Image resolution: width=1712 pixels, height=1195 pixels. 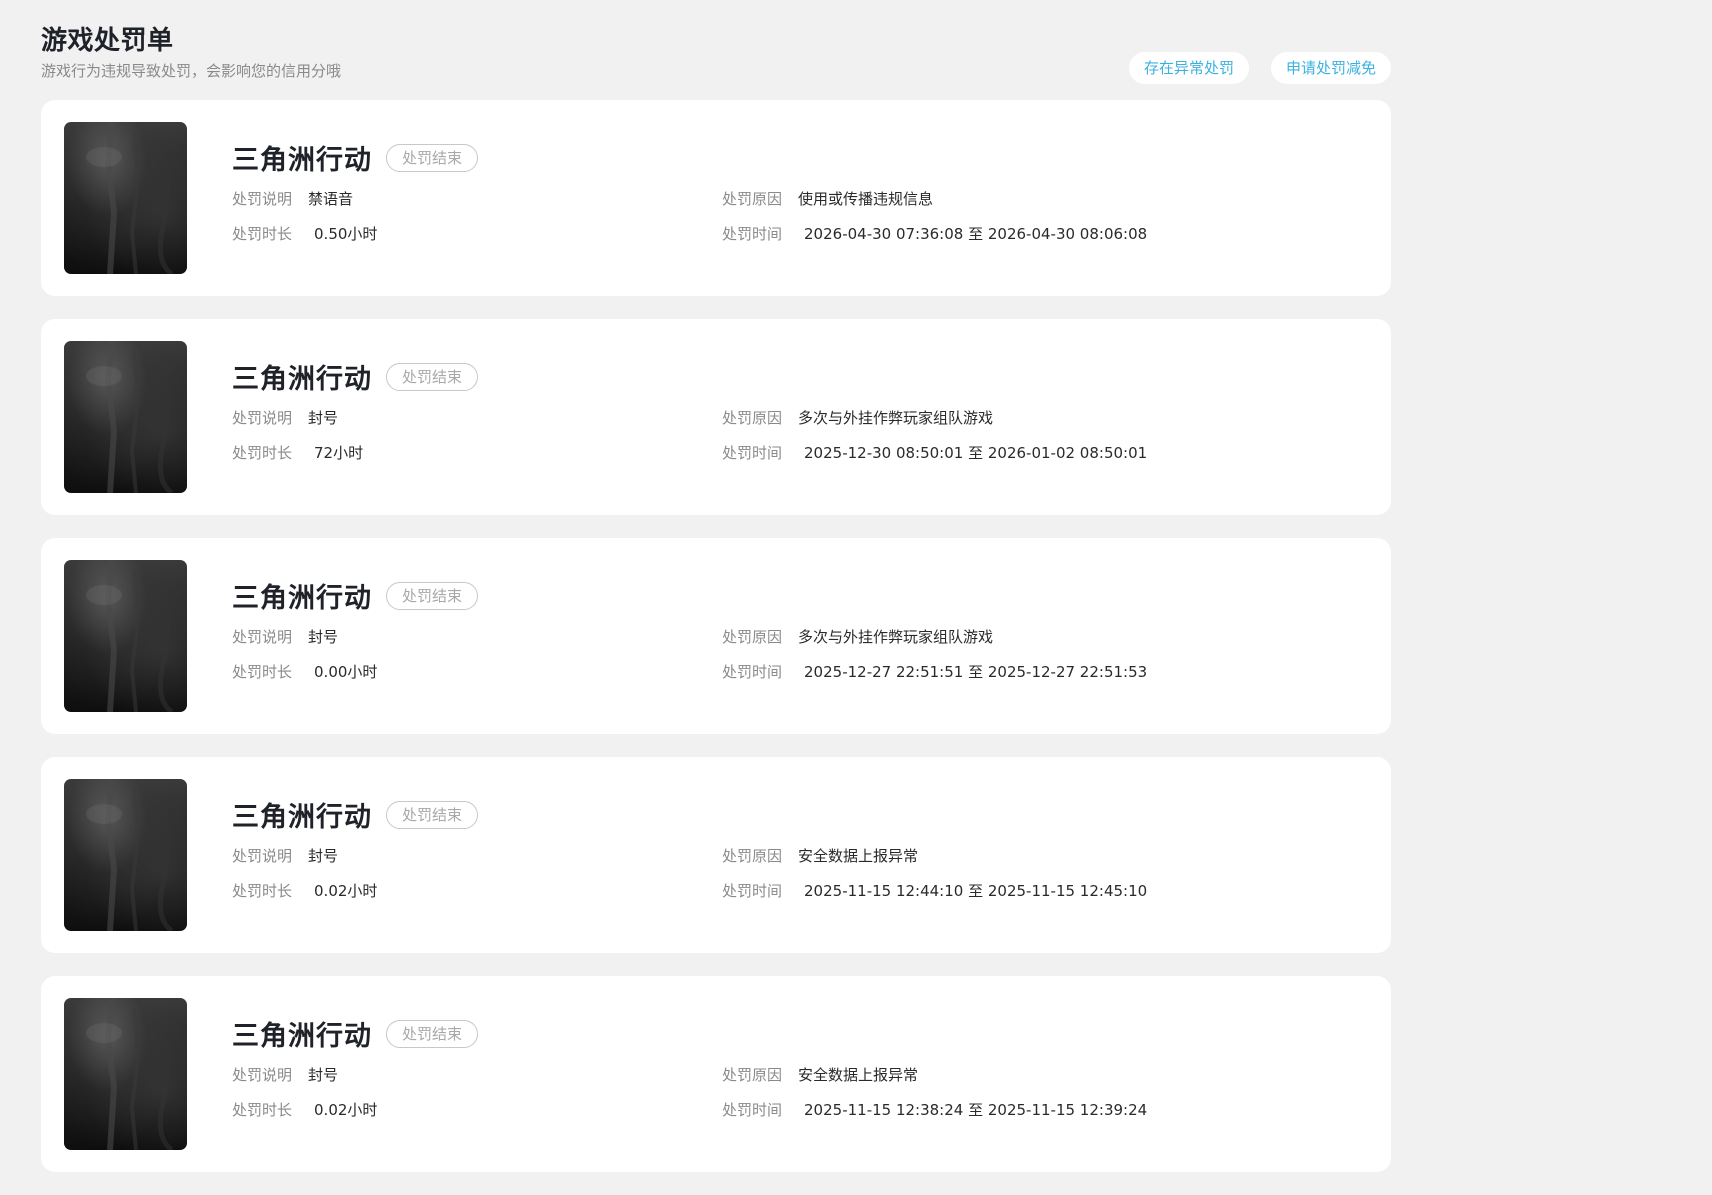 What do you see at coordinates (1188, 68) in the screenshot?
I see `report-abnormal-penalty-button: 存在异常处罚` at bounding box center [1188, 68].